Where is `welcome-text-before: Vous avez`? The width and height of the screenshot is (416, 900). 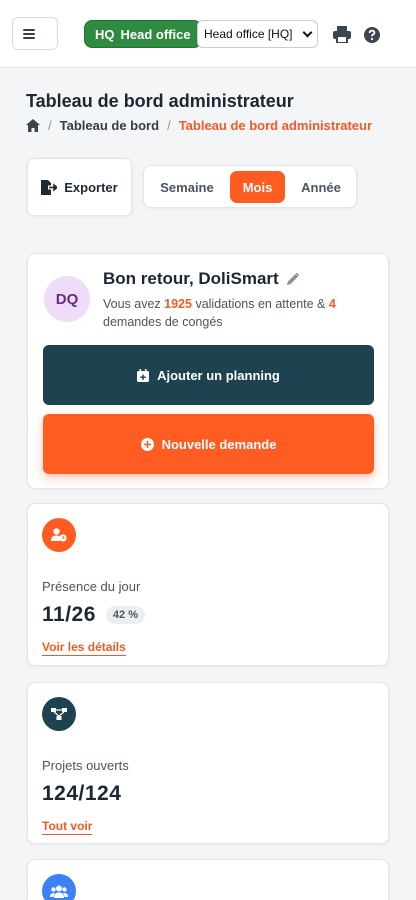
welcome-text-before: Vous avez is located at coordinates (134, 304).